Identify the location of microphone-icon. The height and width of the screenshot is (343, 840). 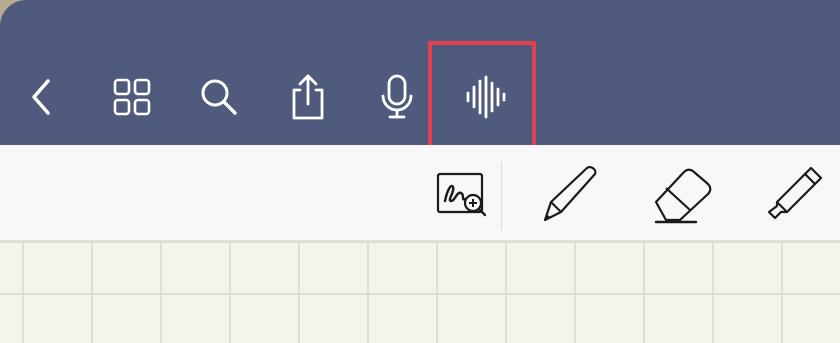
(397, 96).